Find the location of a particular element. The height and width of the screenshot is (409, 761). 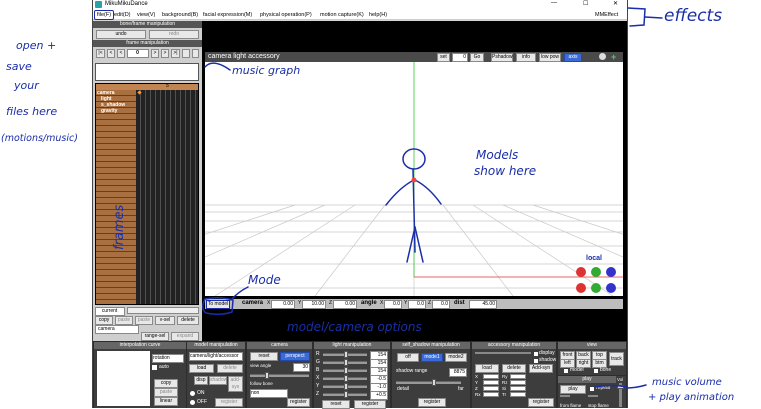

annotation-music-graph: music graph is located at coordinates (266, 70).